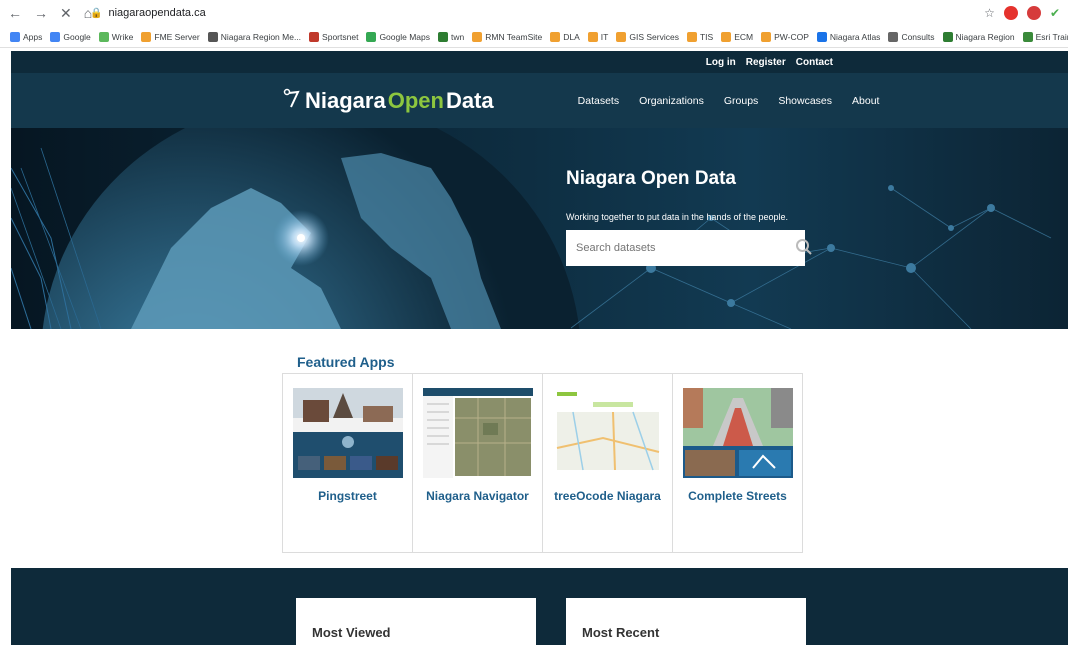  Describe the element at coordinates (514, 36) in the screenshot. I see `bookmark-label: RMN TeamSite` at that location.